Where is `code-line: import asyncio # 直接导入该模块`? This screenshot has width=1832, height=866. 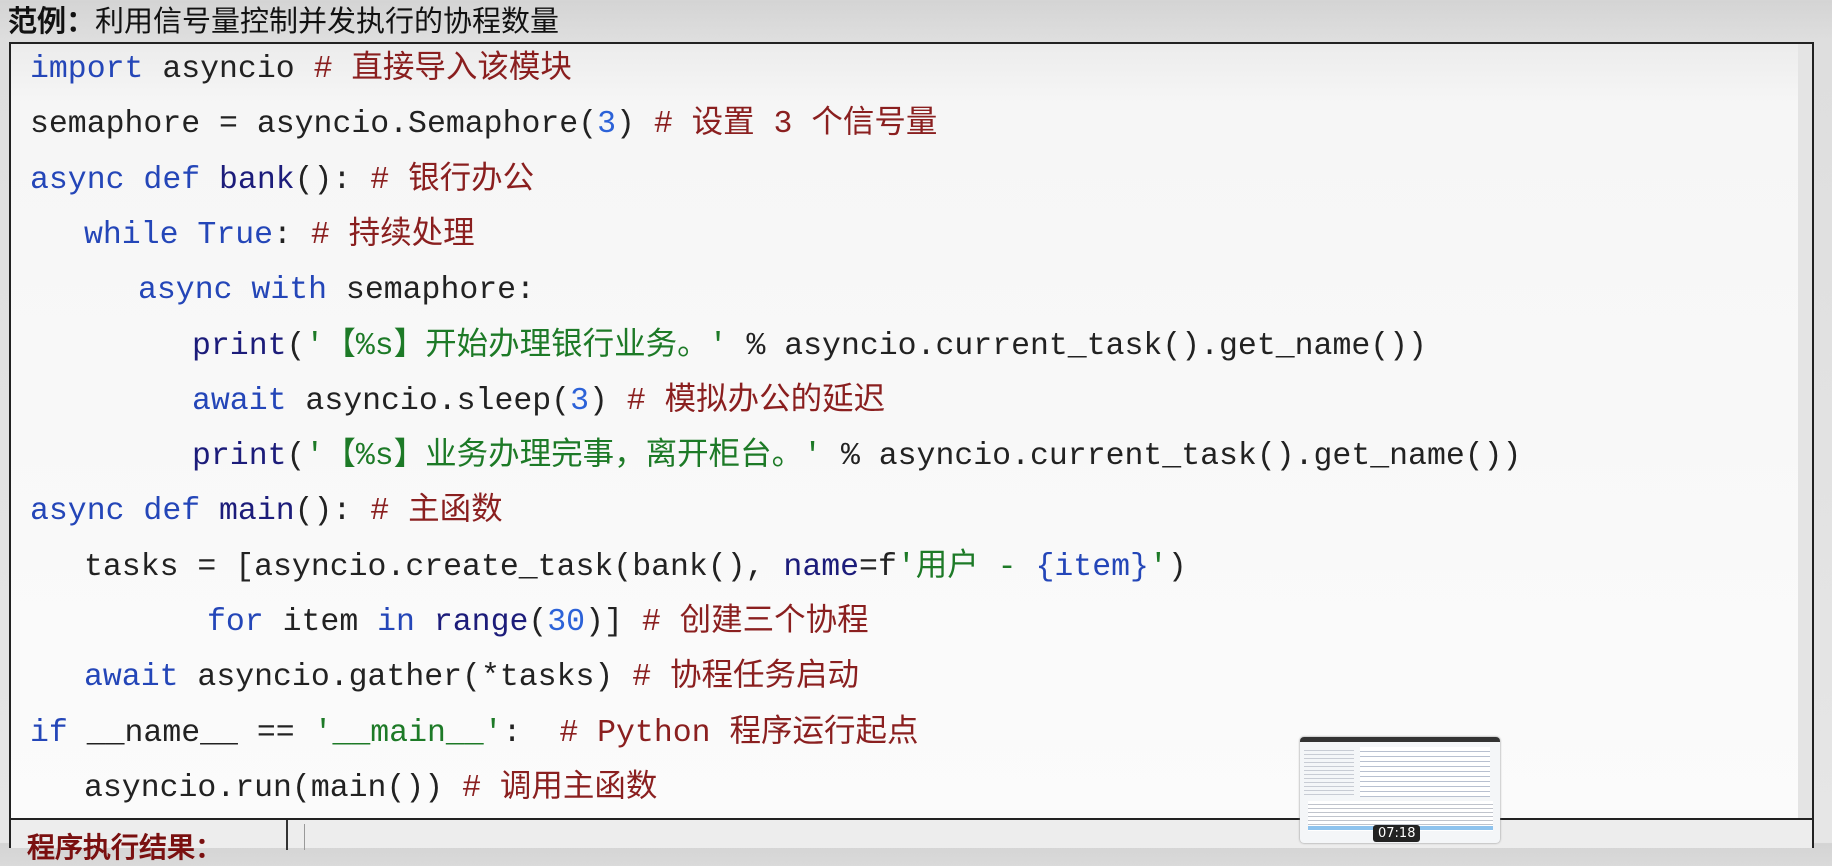
code-line: import asyncio # 直接导入该模块 is located at coordinates (301, 70).